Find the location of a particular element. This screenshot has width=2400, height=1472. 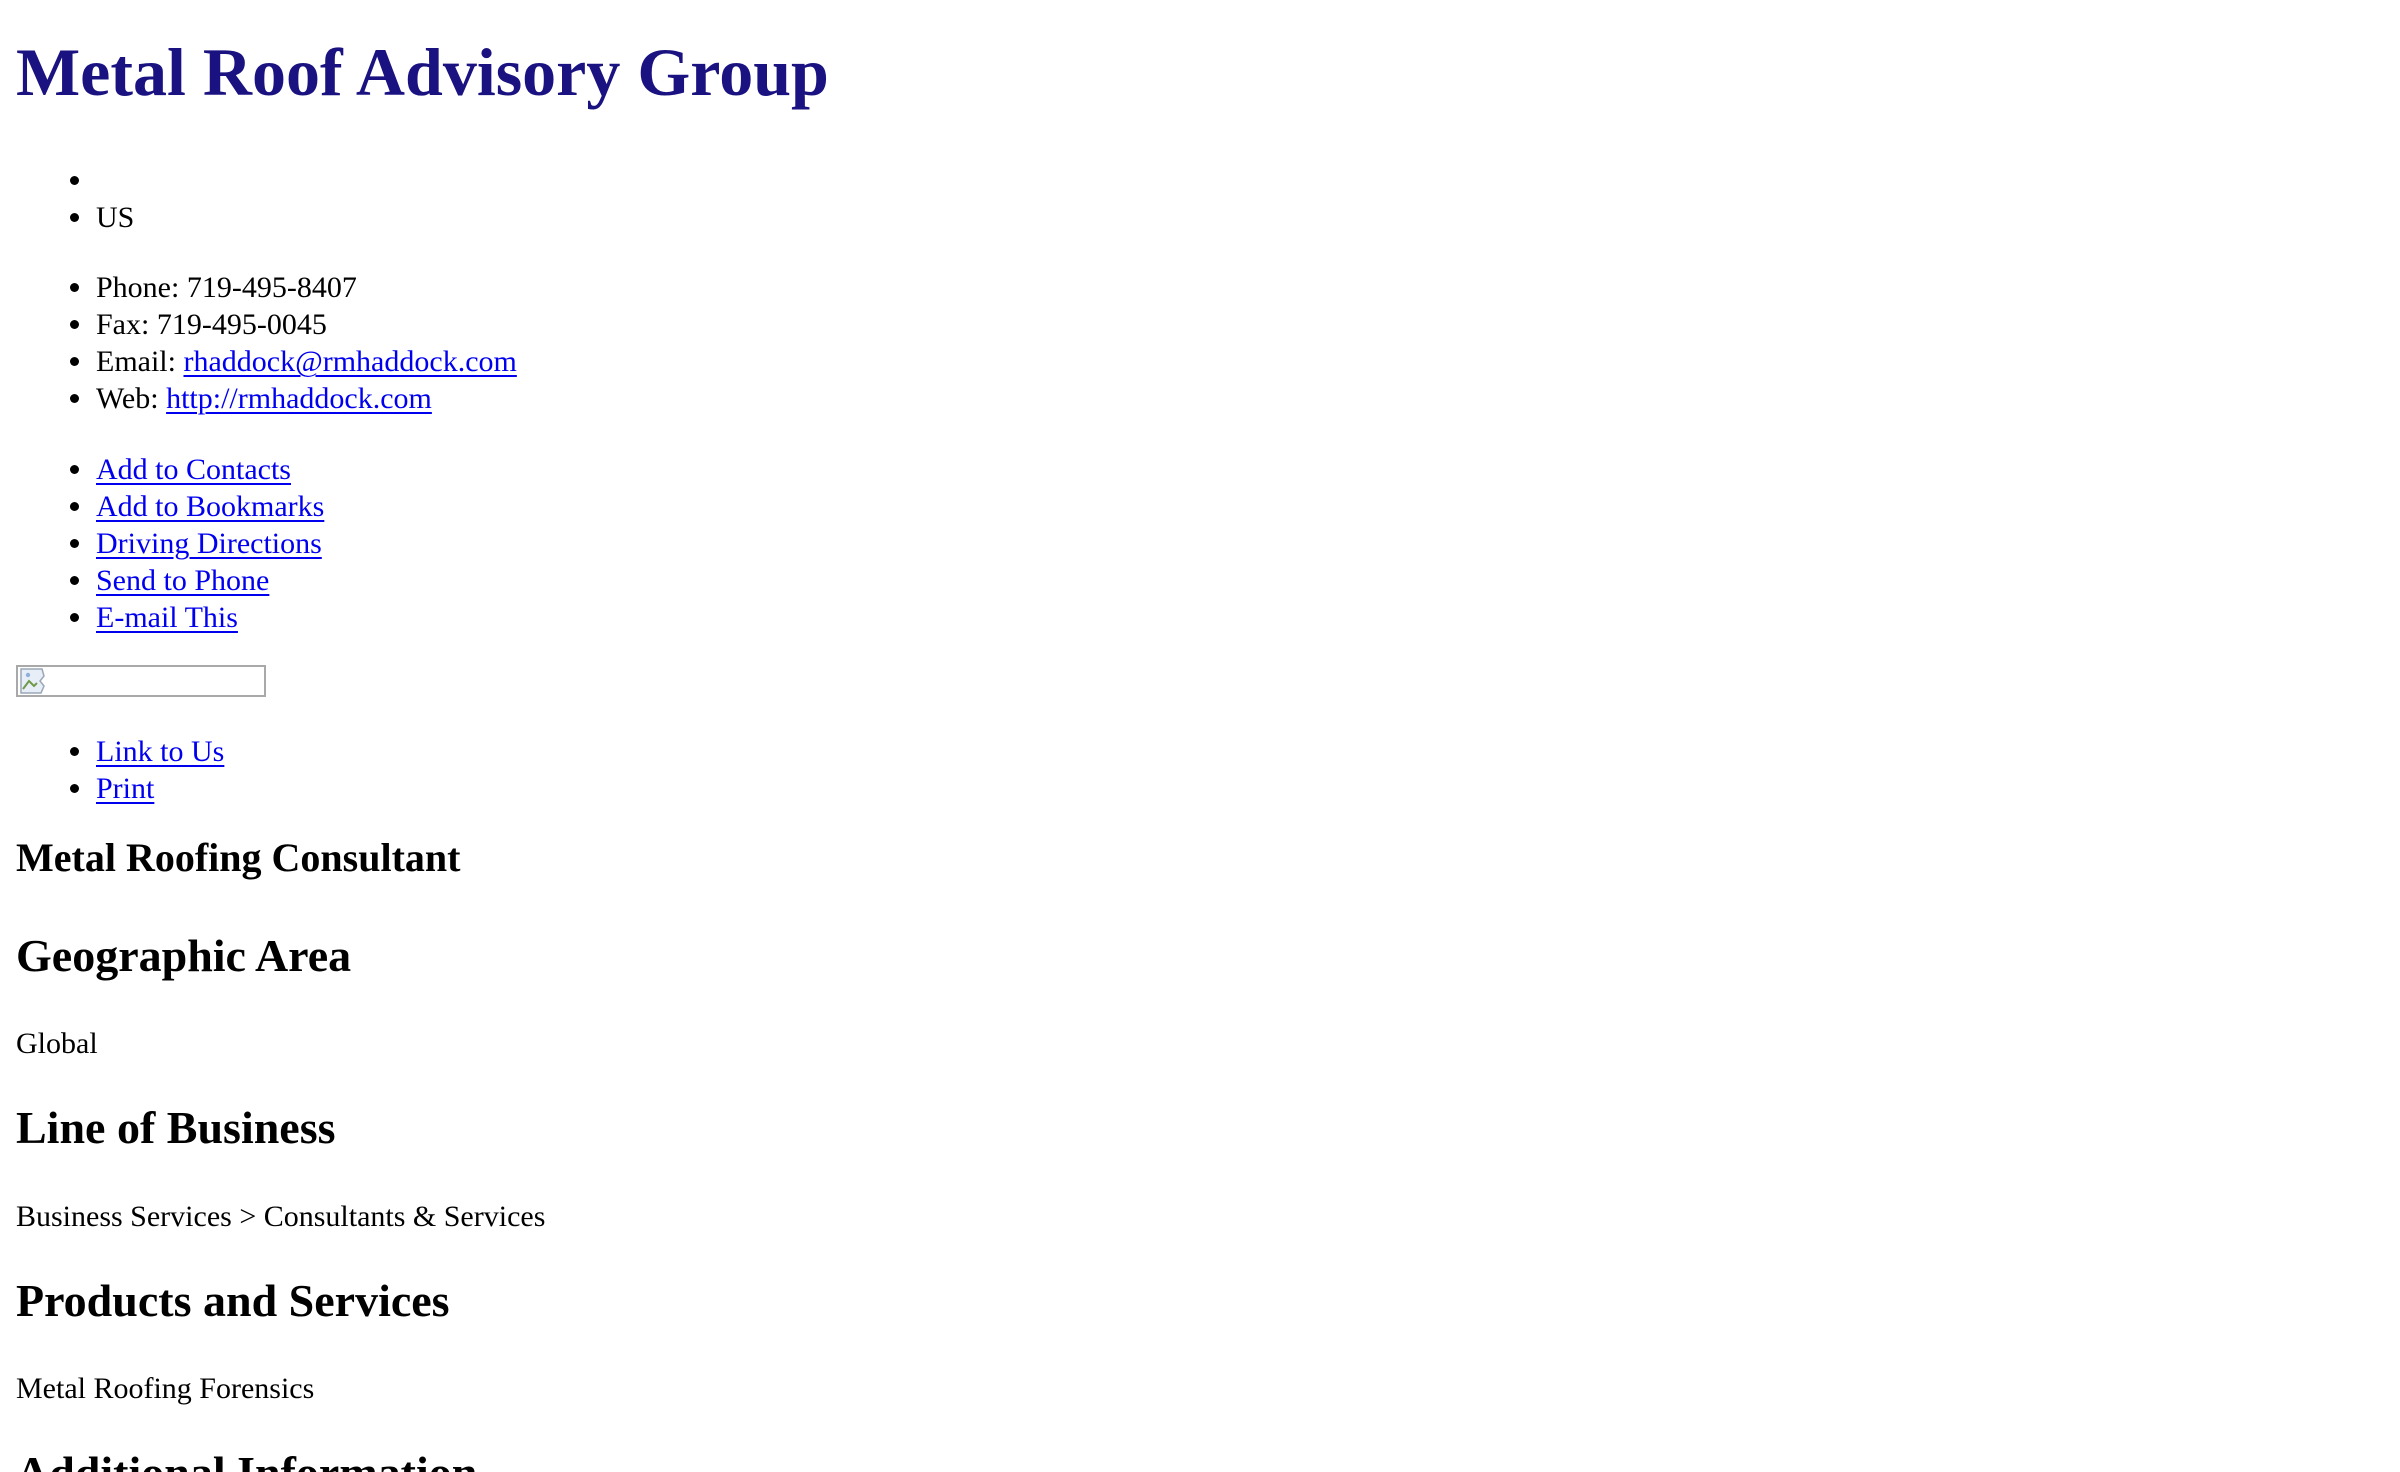

business-name: Metal Roof Advisory Group is located at coordinates (422, 72).